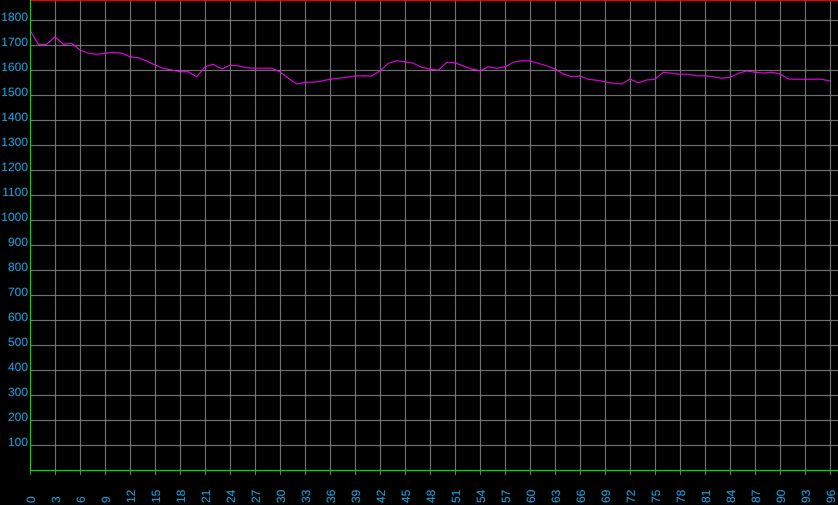 The image size is (838, 505). I want to click on x-tick-label: 87, so click(756, 496).